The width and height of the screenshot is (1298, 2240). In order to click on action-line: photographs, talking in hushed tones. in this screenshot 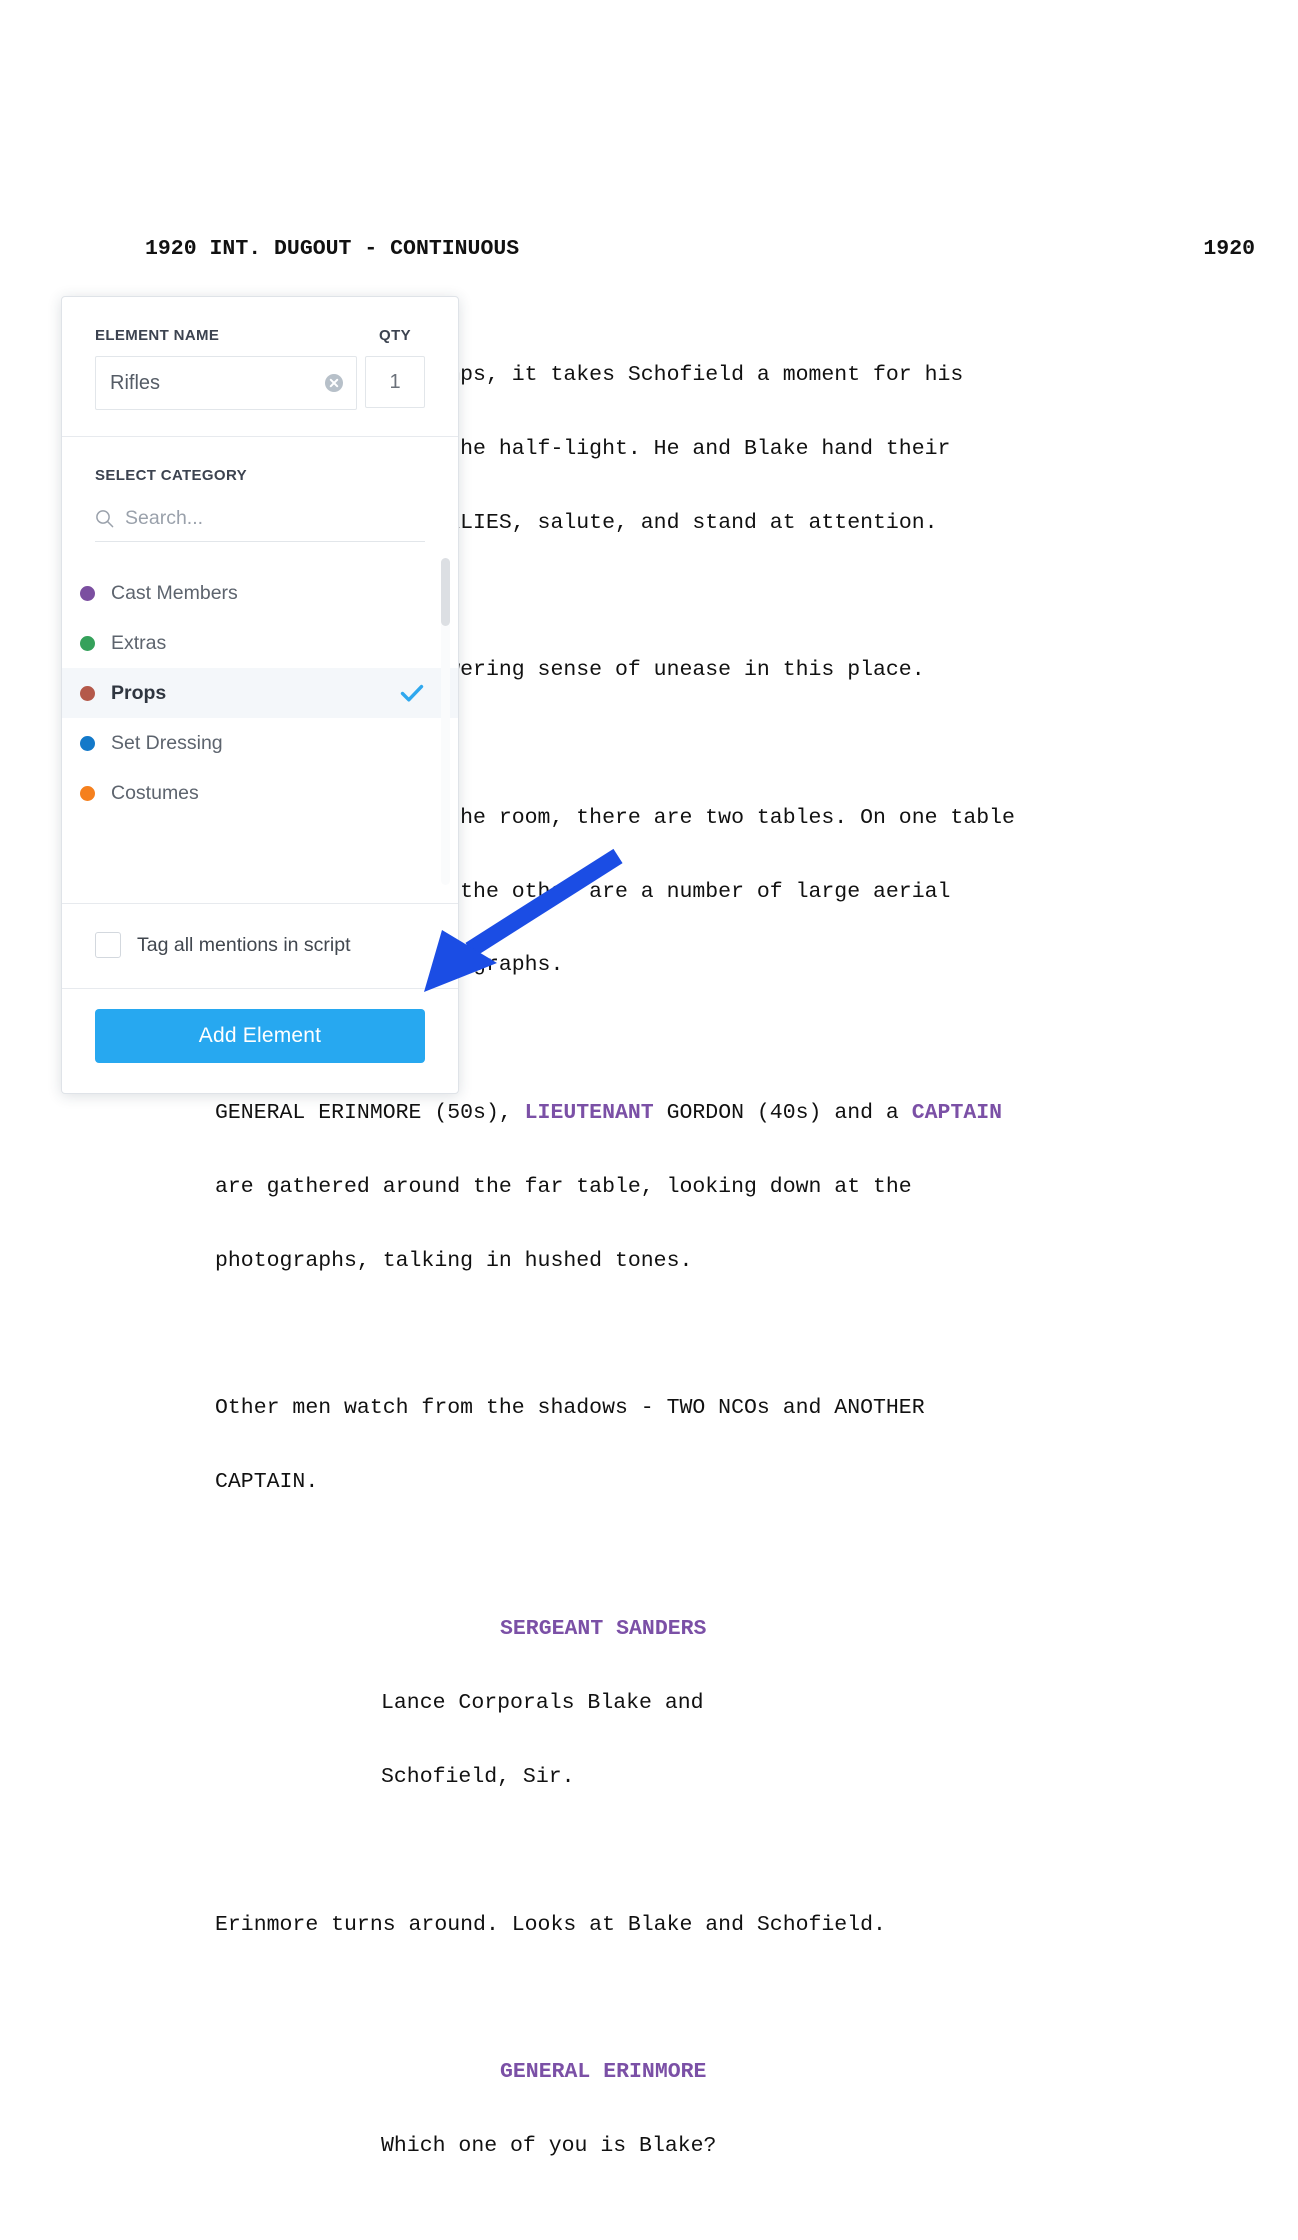, I will do `click(454, 1260)`.